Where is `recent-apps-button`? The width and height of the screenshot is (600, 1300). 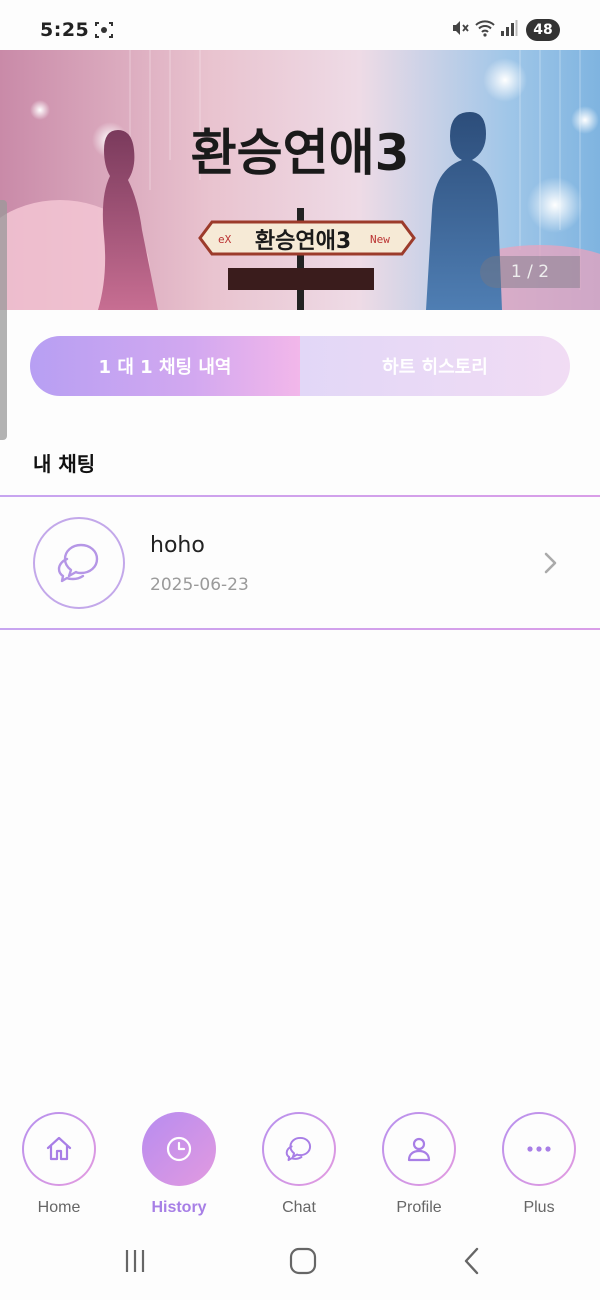
recent-apps-button is located at coordinates (135, 1261).